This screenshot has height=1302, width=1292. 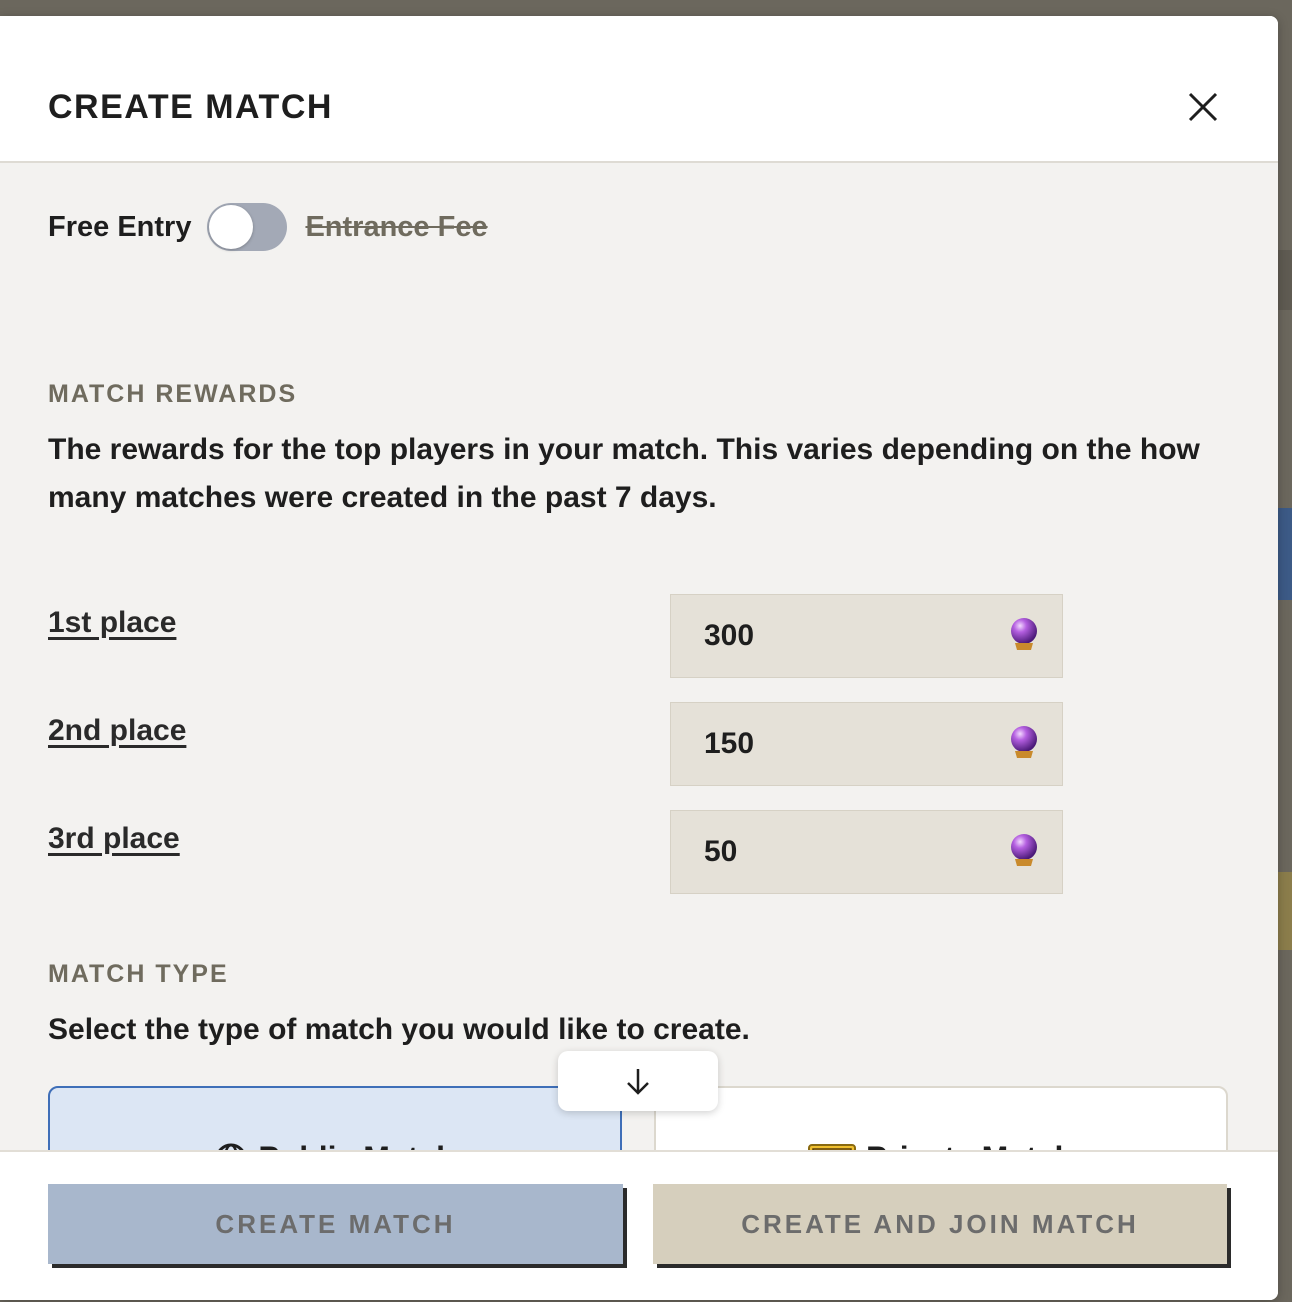 What do you see at coordinates (639, 1225) in the screenshot?
I see `modal-footer: CREATE MATCH CREATE AND JOIN MATCH` at bounding box center [639, 1225].